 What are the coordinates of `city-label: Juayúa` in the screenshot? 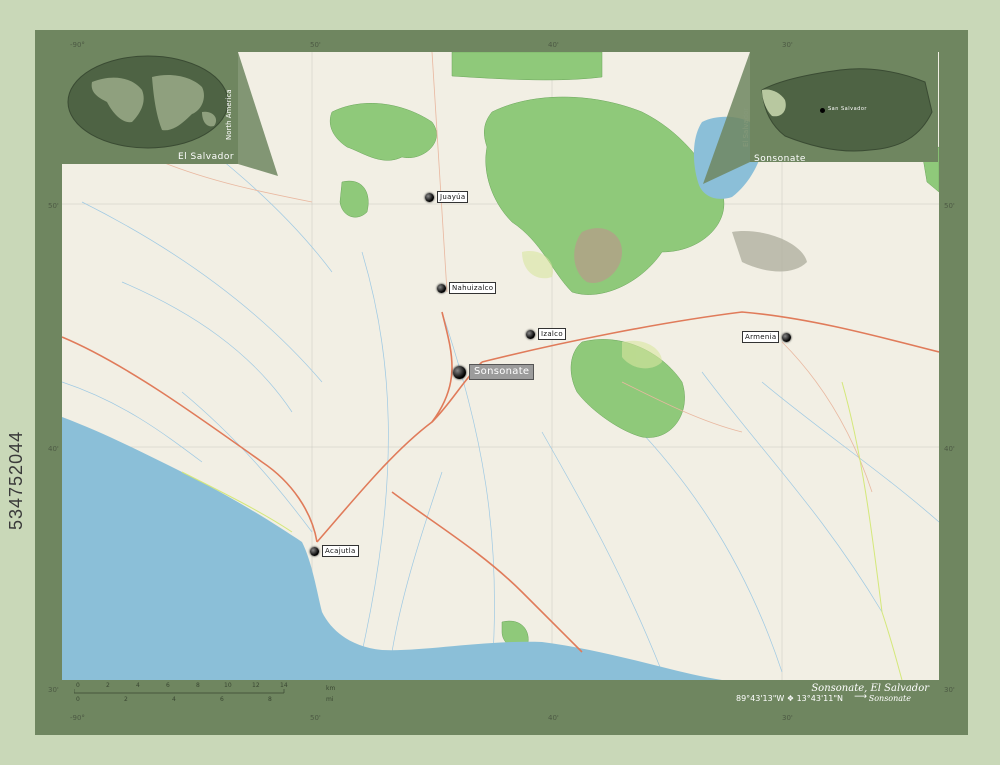 It's located at (453, 197).